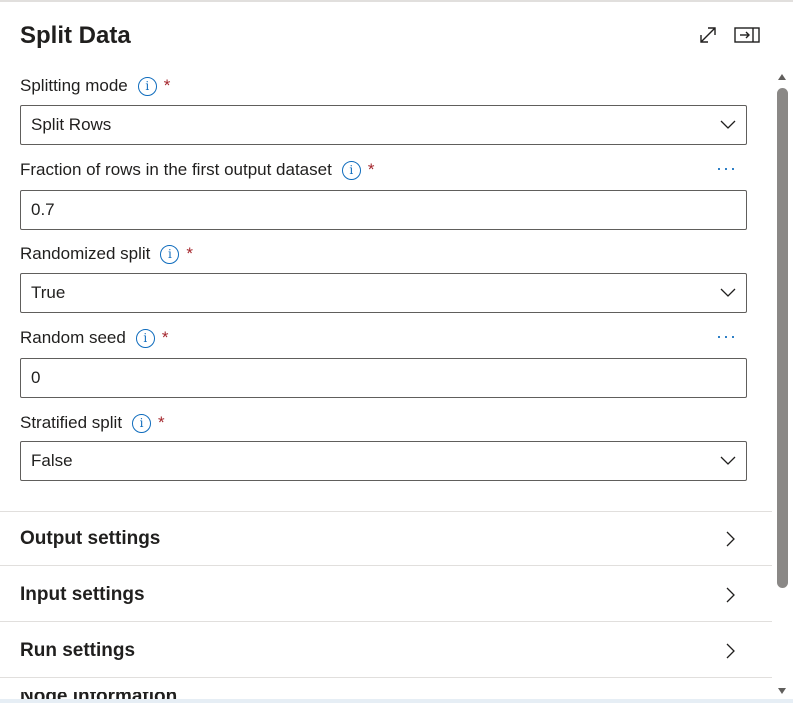 Image resolution: width=793 pixels, height=703 pixels. I want to click on splitting-mode-dropdown: Split Rows, so click(383, 125).